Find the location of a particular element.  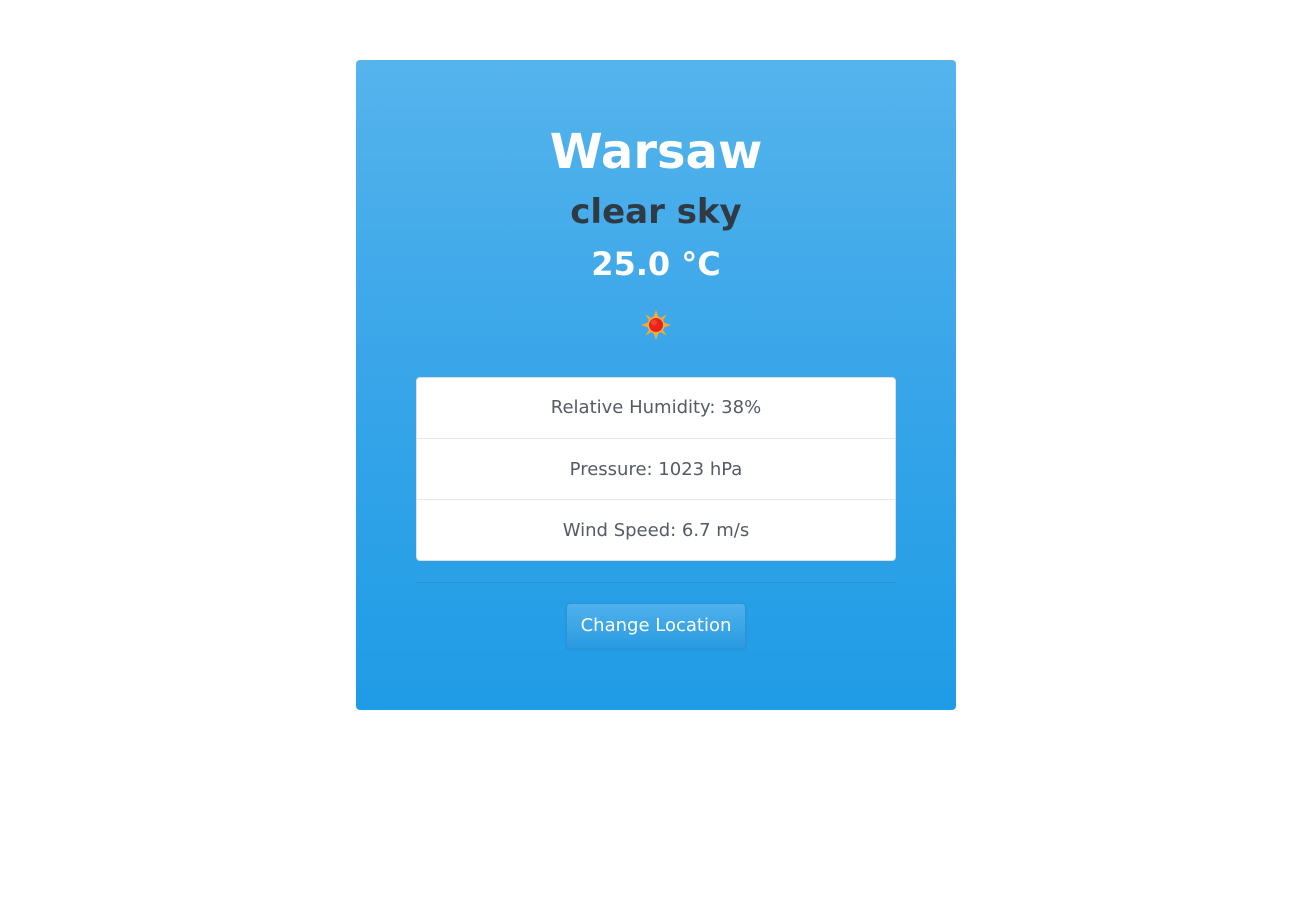

city-name: Warsaw is located at coordinates (656, 152).